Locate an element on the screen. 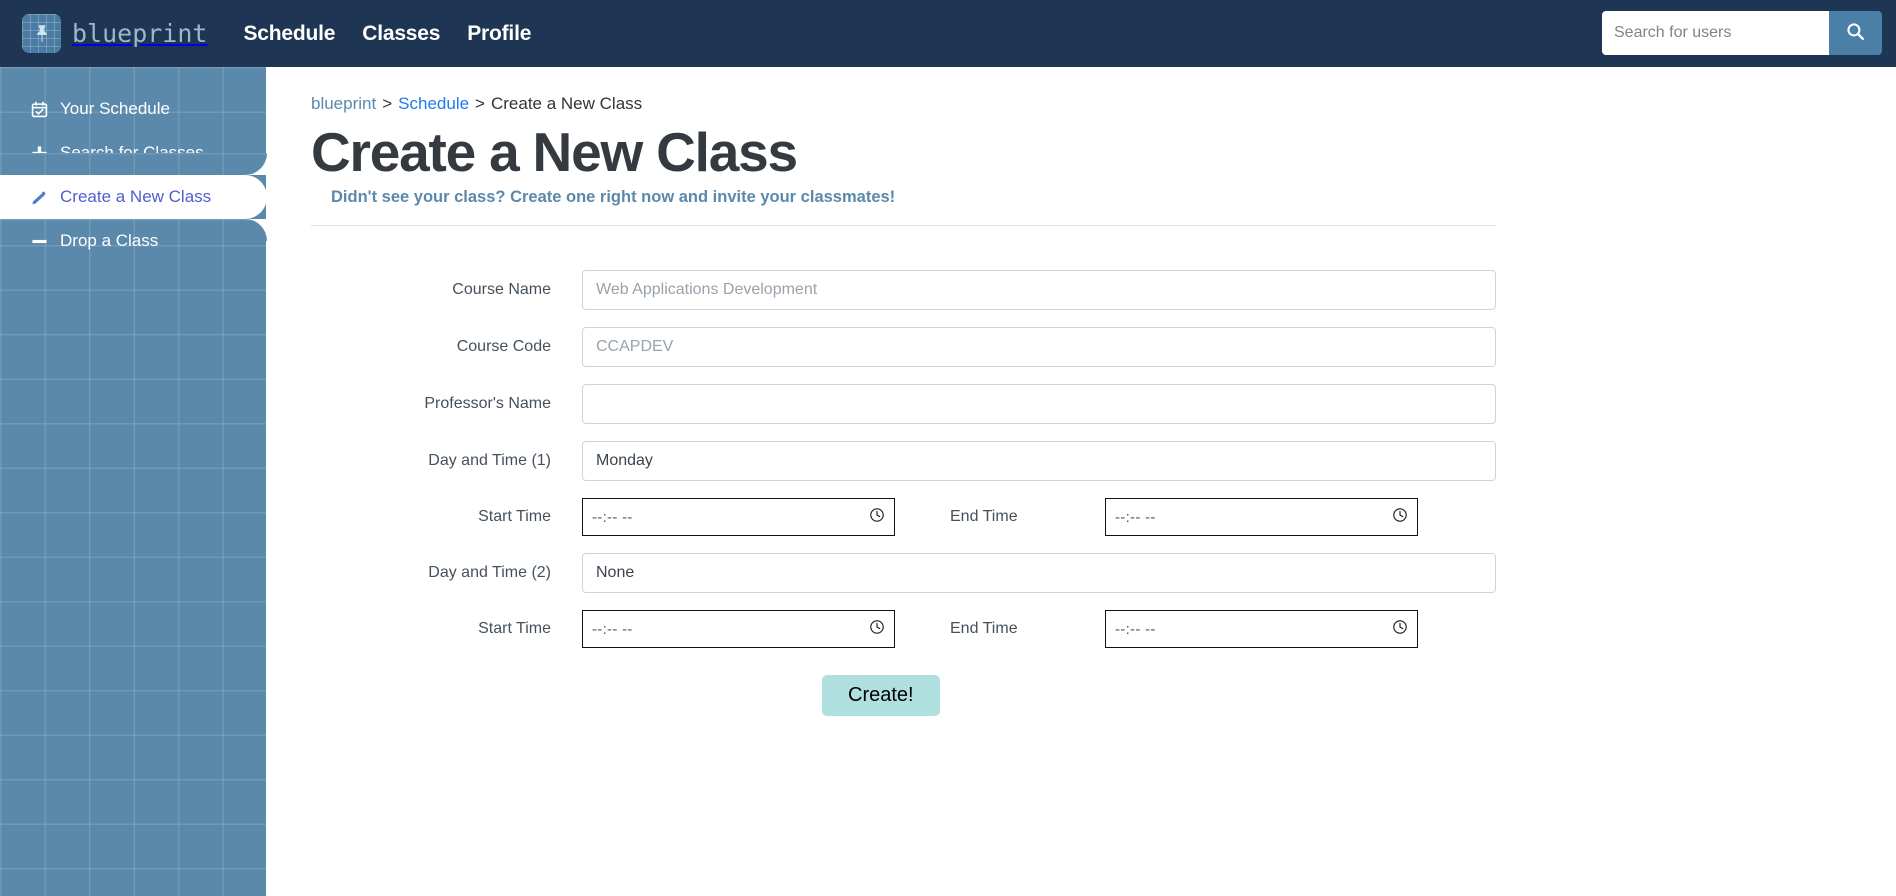 This screenshot has width=1896, height=896. start-time-2-label: Start Time is located at coordinates (514, 629).